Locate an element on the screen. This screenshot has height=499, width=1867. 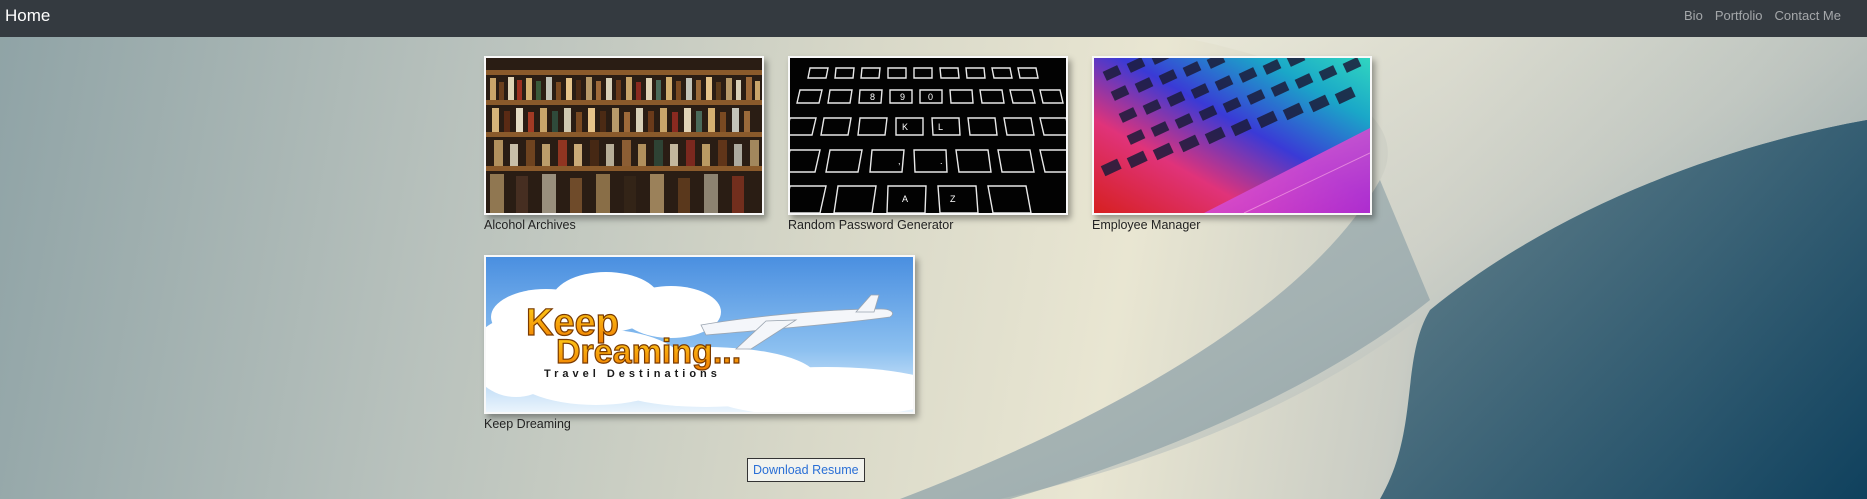
svg-text: Z is located at coordinates (953, 199).